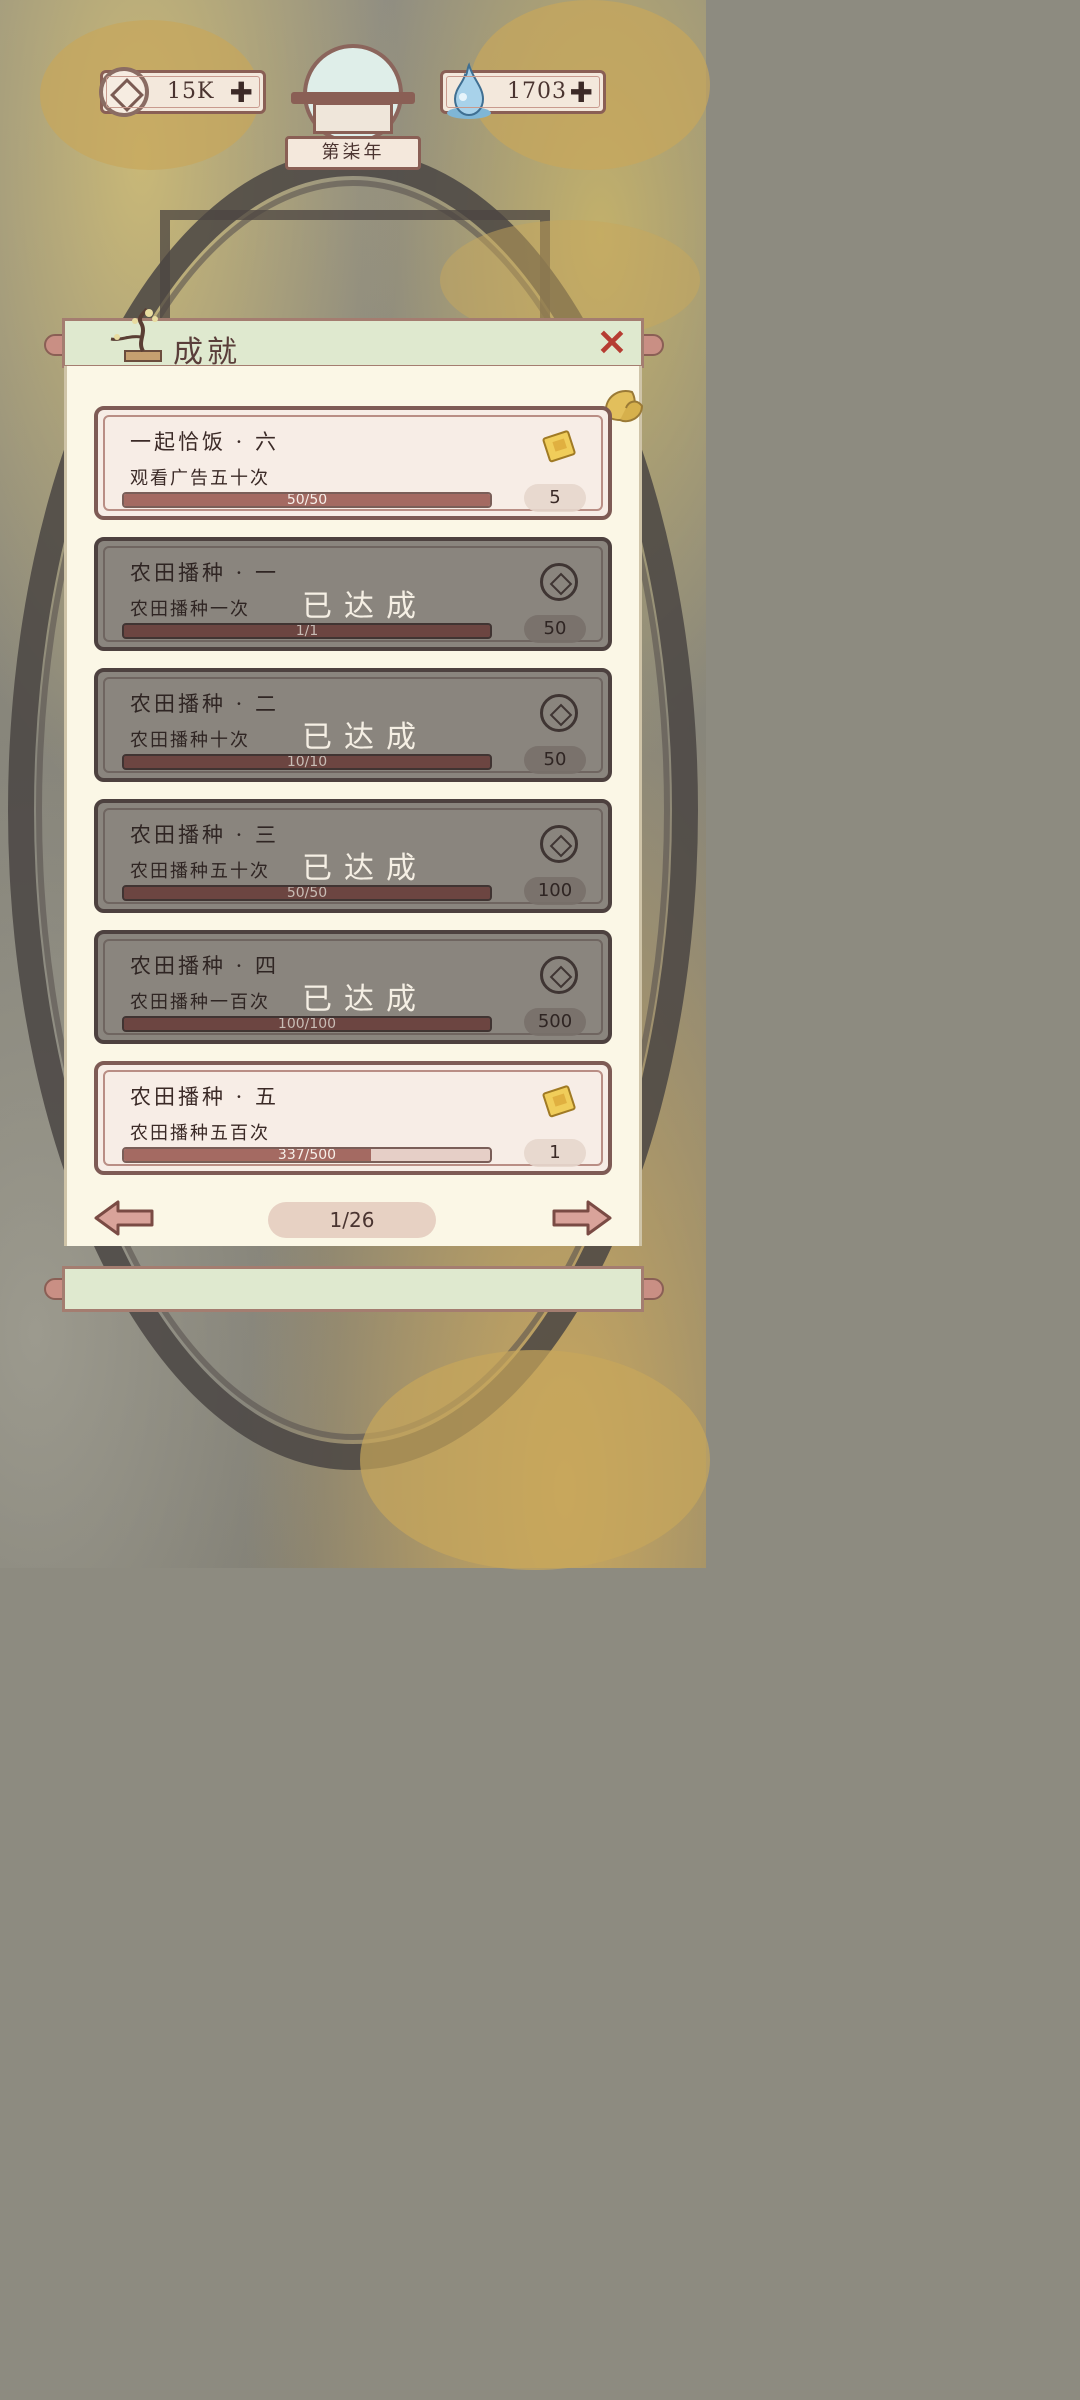 Image resolution: width=1080 pixels, height=2400 pixels. I want to click on achievement-card: 农田播种 · 三农田播种五十次 50/50 100 已达成, so click(353, 856).